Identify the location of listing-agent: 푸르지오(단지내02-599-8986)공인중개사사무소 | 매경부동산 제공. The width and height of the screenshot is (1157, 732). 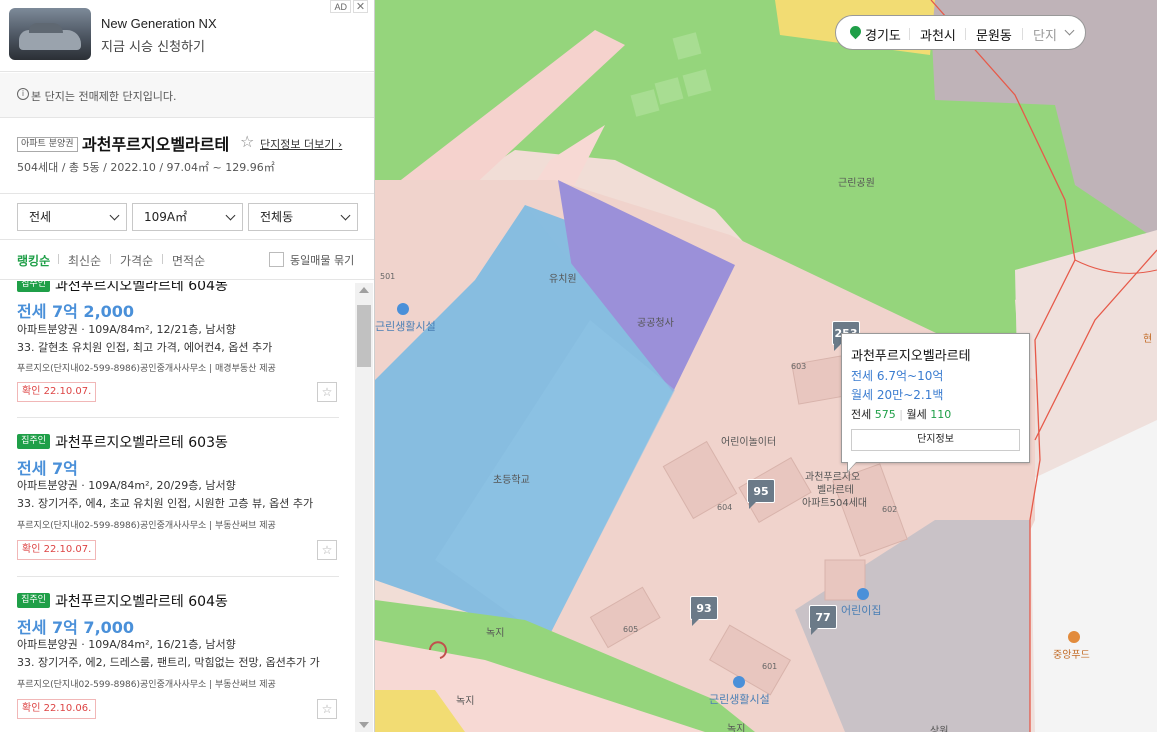
(146, 369).